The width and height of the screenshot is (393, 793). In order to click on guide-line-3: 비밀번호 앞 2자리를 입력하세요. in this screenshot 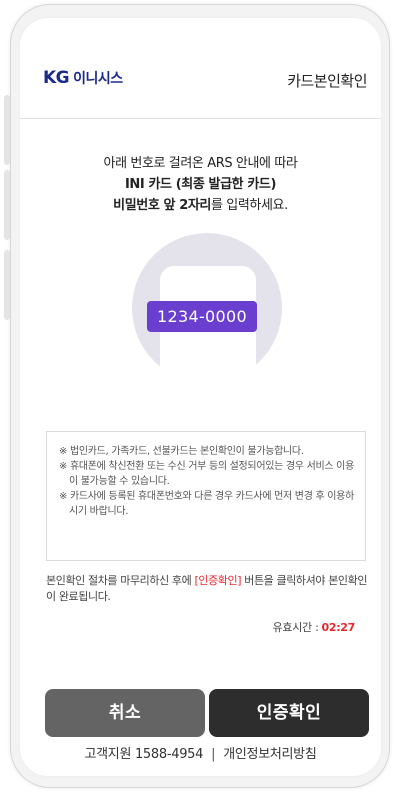, I will do `click(200, 205)`.